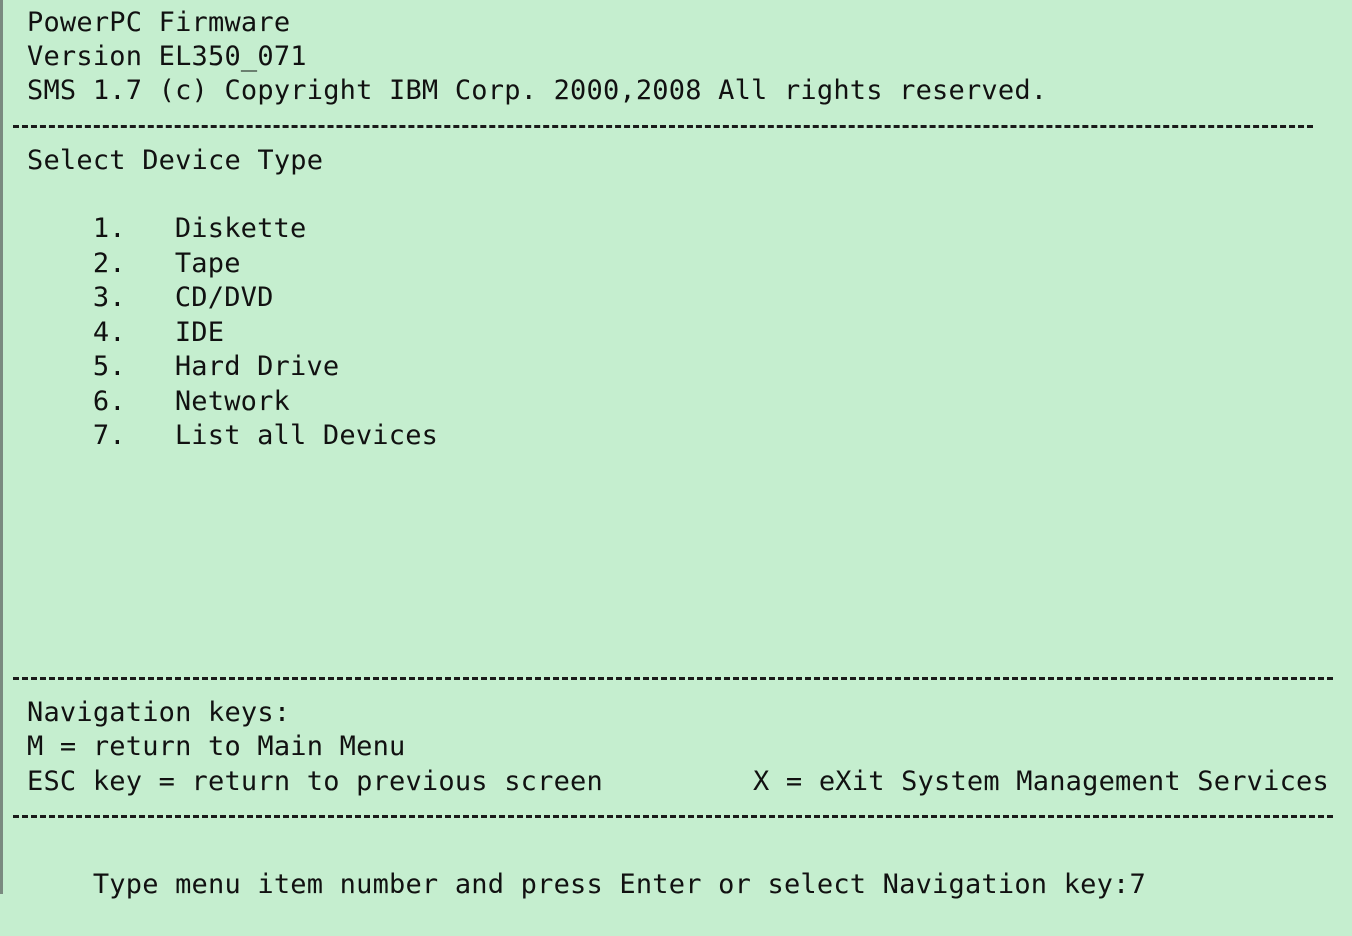  Describe the element at coordinates (158, 384) in the screenshot. I see `menu-item-network: 6. Network` at that location.